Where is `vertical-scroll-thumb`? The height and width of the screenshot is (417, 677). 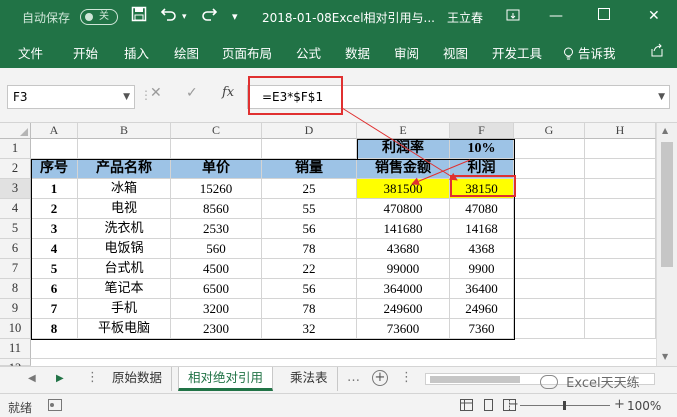 vertical-scroll-thumb is located at coordinates (667, 204).